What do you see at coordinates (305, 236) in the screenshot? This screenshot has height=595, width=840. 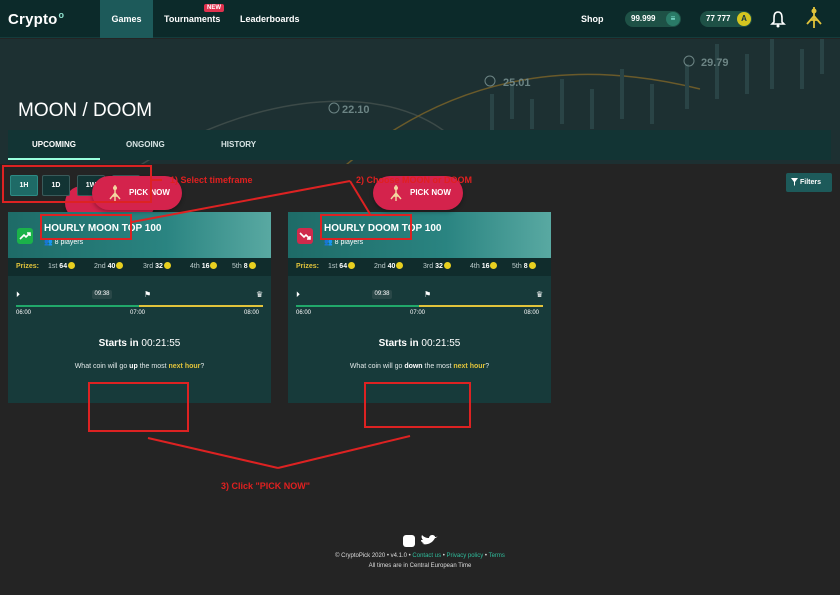 I see `trend-down-icon` at bounding box center [305, 236].